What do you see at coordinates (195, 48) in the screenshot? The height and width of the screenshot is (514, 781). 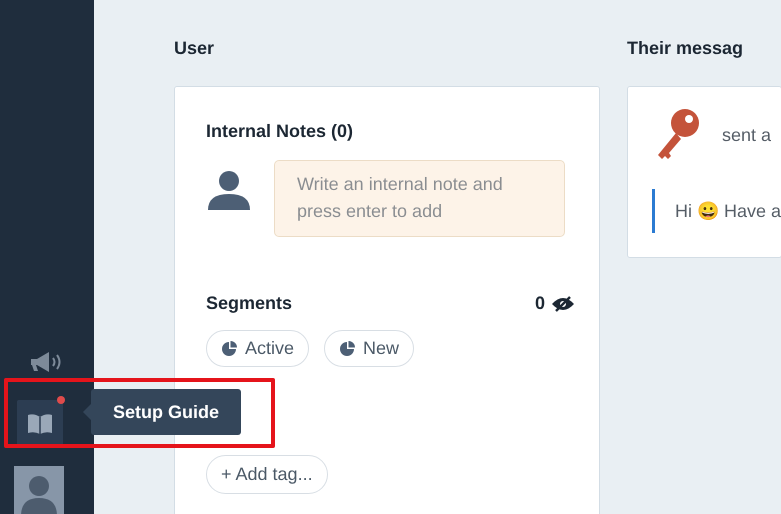 I see `column-heading: User` at bounding box center [195, 48].